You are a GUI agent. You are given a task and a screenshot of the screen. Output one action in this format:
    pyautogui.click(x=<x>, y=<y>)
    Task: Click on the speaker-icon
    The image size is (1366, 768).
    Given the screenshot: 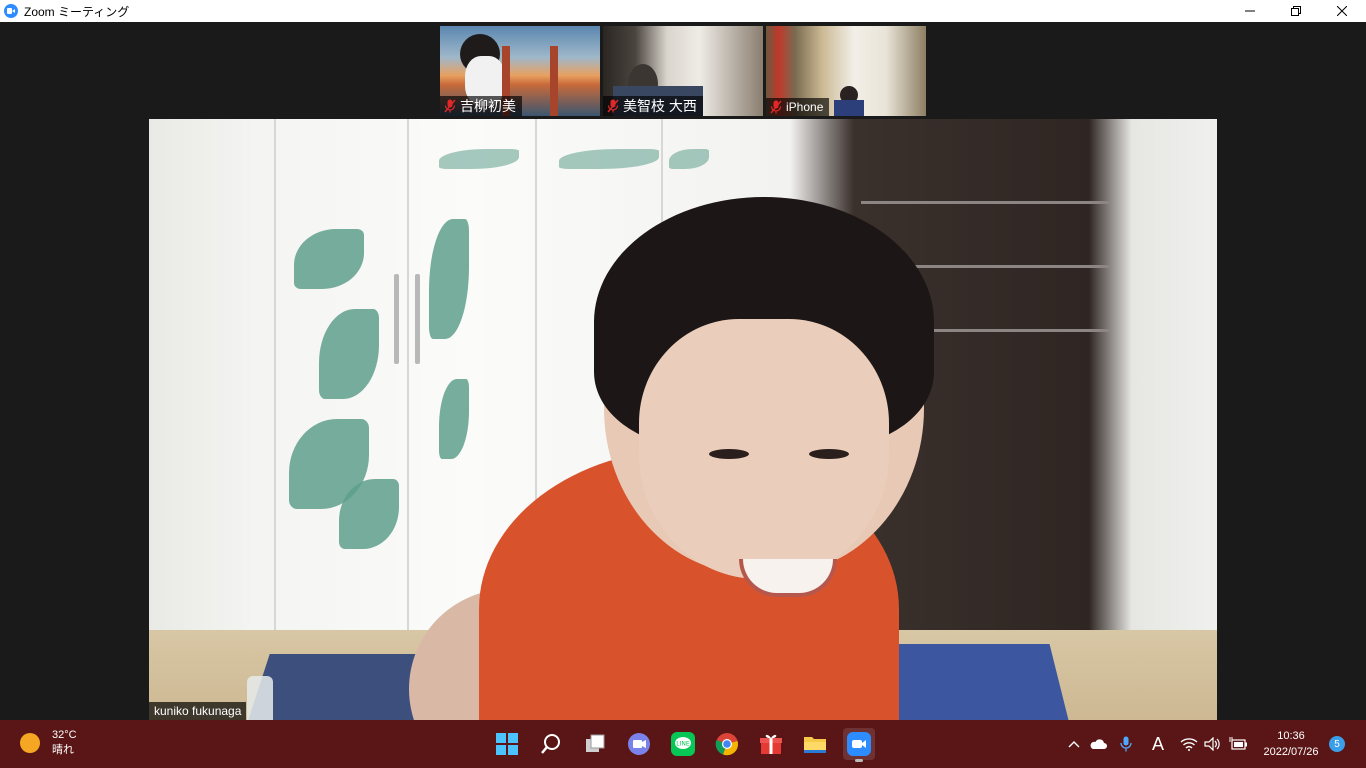 What is the action you would take?
    pyautogui.click(x=1212, y=744)
    